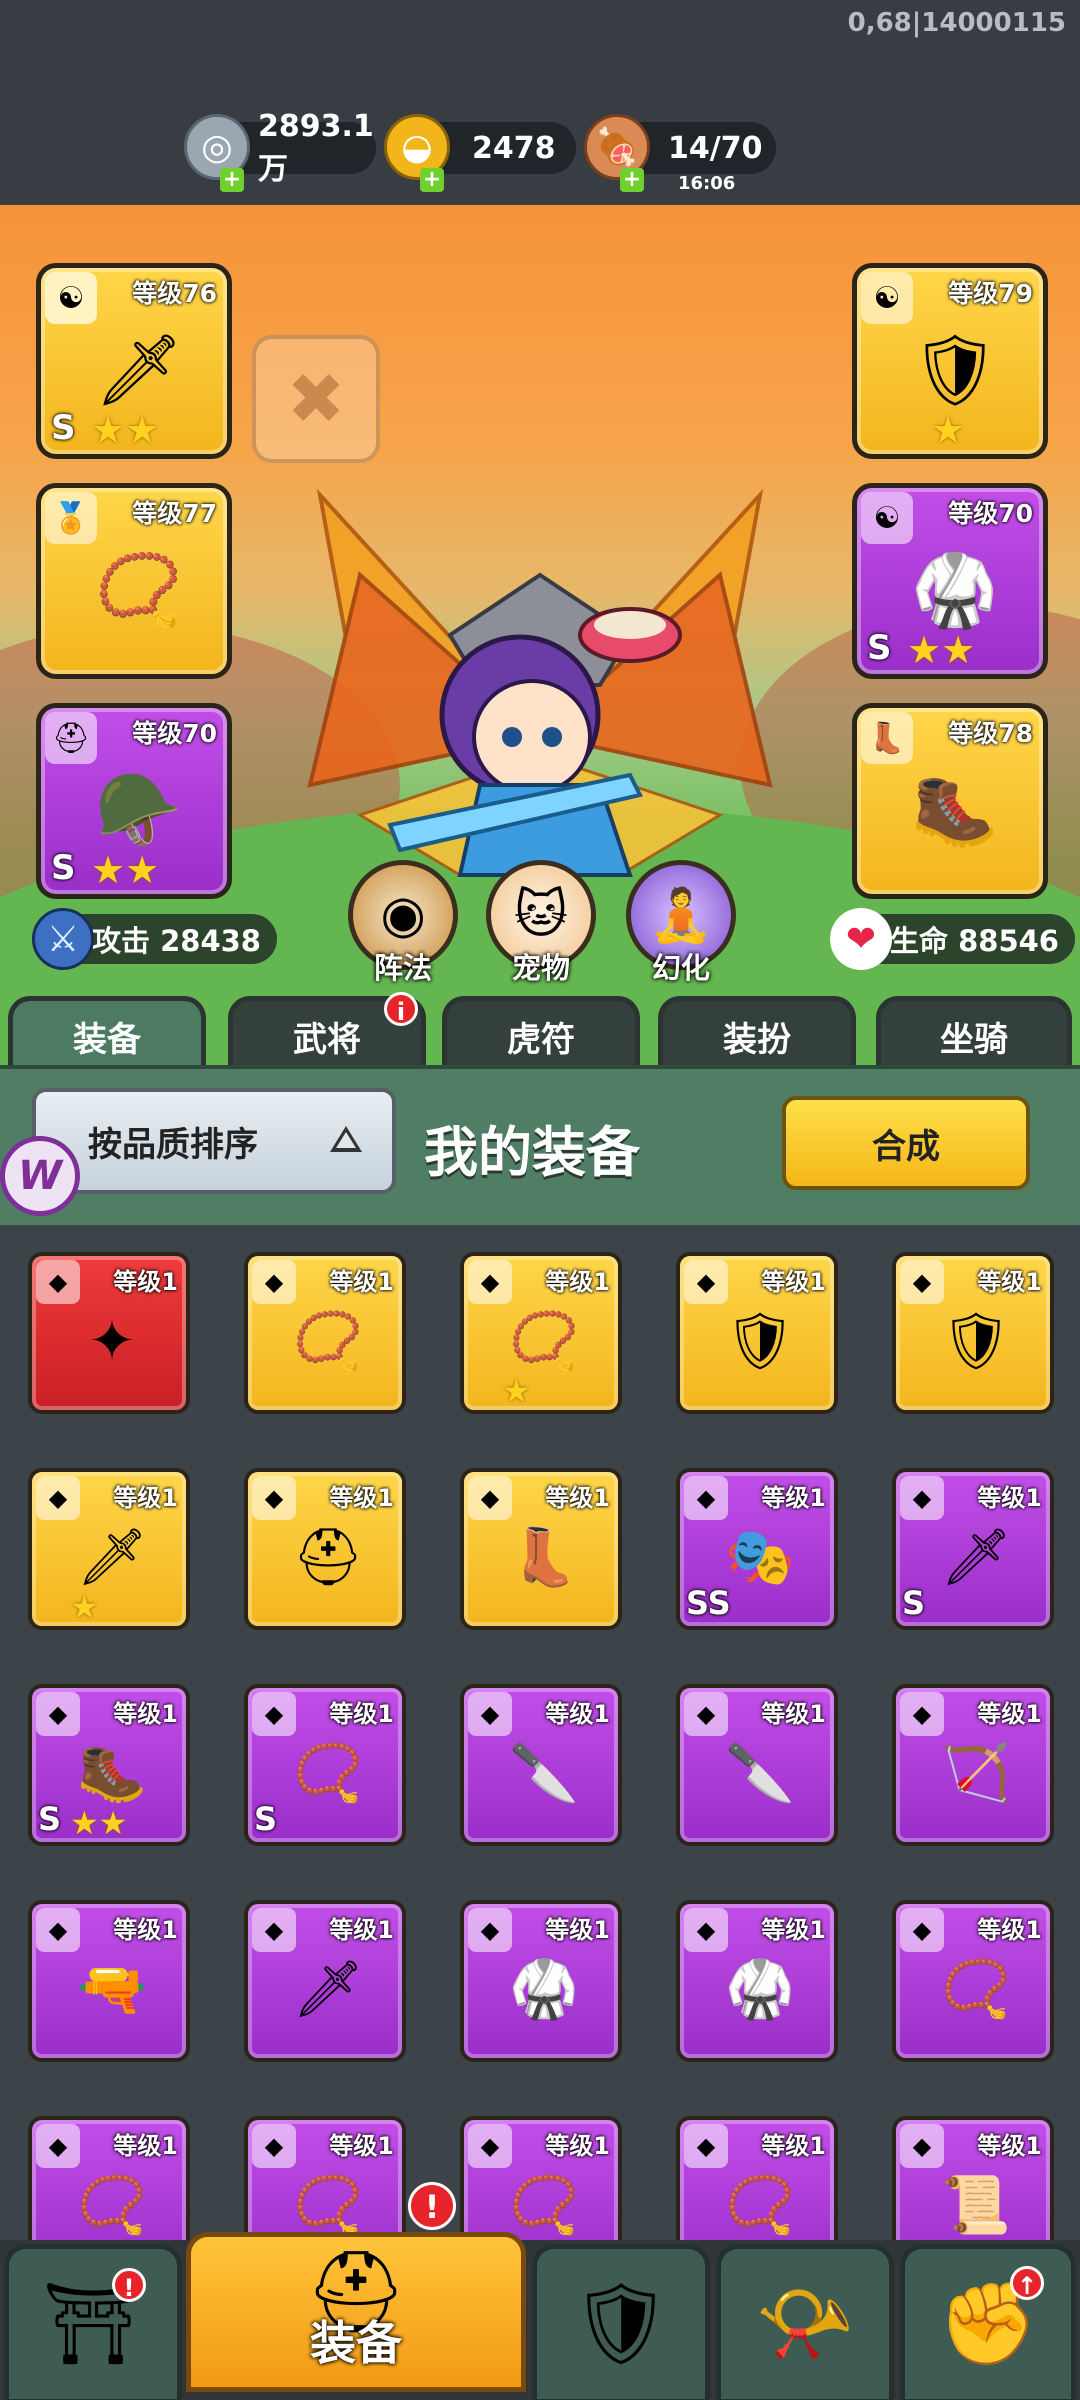 The width and height of the screenshot is (1080, 2400). I want to click on gold-resource: ◒ 2478 +, so click(480, 153).